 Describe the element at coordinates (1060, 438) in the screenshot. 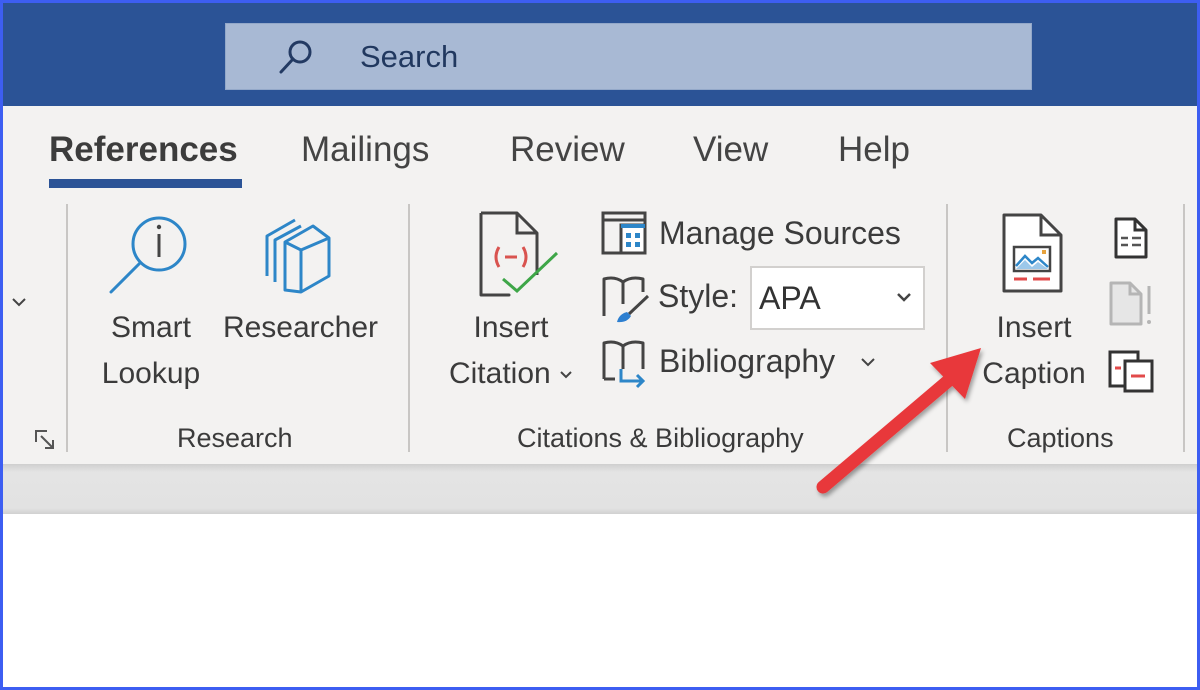

I see `captions-group-label: Captions` at that location.